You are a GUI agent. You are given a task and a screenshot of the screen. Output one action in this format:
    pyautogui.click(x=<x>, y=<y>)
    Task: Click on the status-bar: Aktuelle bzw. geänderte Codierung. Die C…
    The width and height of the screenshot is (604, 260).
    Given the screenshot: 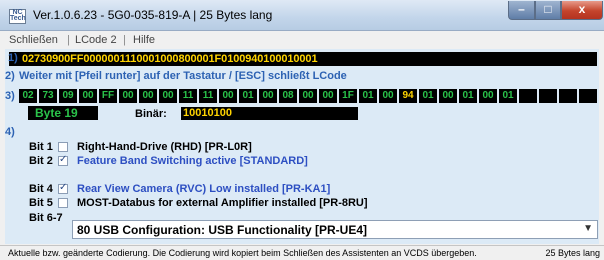 What is the action you would take?
    pyautogui.click(x=302, y=252)
    